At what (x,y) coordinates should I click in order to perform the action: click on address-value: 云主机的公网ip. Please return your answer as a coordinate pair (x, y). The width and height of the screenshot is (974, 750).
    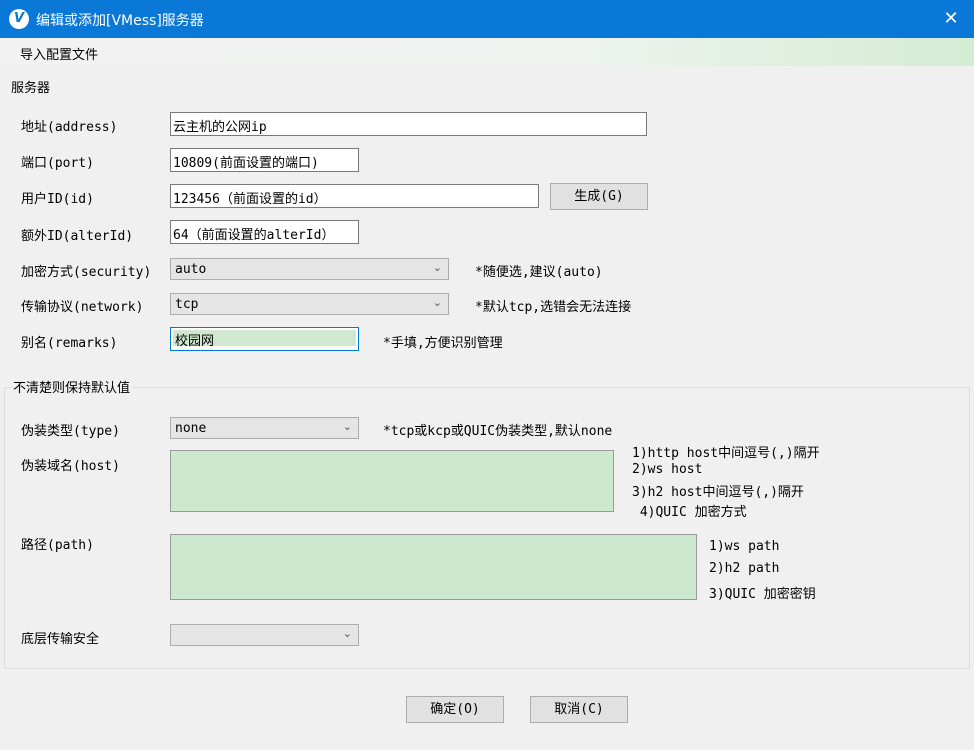
    Looking at the image, I should click on (220, 127).